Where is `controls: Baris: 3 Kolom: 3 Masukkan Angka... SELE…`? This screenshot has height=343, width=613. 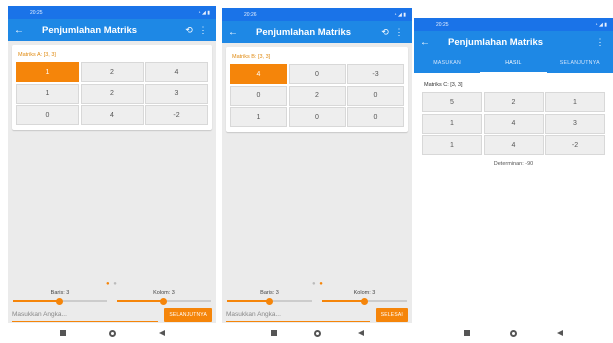 controls: Baris: 3 Kolom: 3 Masukkan Angka... SELE… is located at coordinates (317, 306).